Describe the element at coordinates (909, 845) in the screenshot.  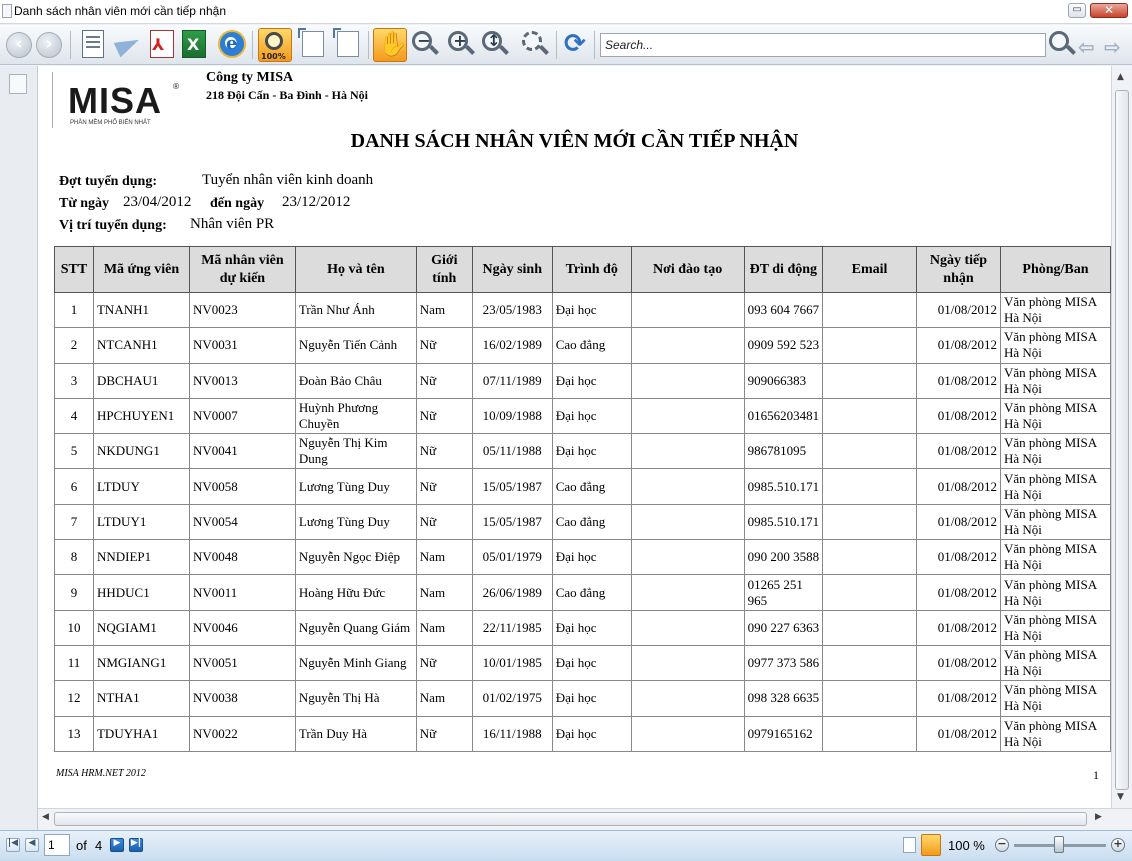
I see `single-page-view-button` at that location.